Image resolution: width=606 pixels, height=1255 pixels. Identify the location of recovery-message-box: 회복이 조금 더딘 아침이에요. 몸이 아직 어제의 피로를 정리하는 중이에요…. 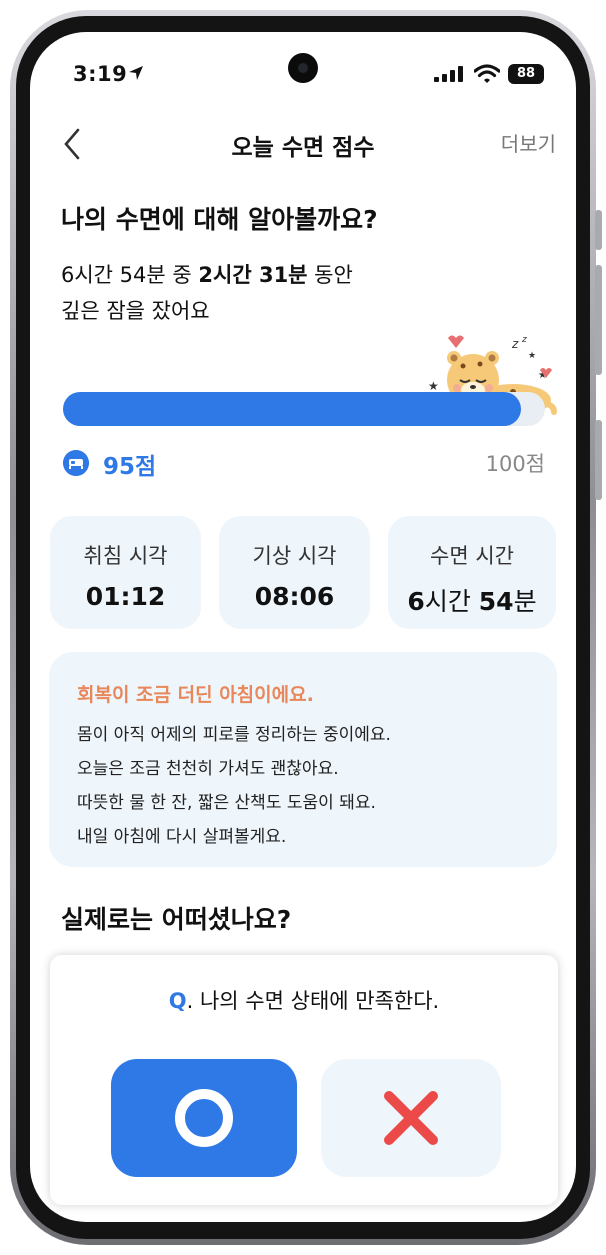
(303, 759).